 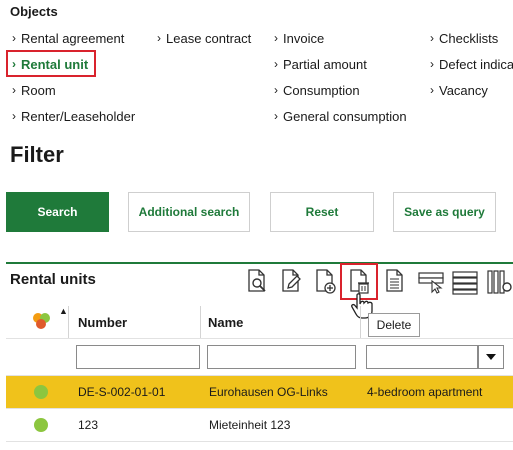 I want to click on delete-tooltip: Delete, so click(x=394, y=325).